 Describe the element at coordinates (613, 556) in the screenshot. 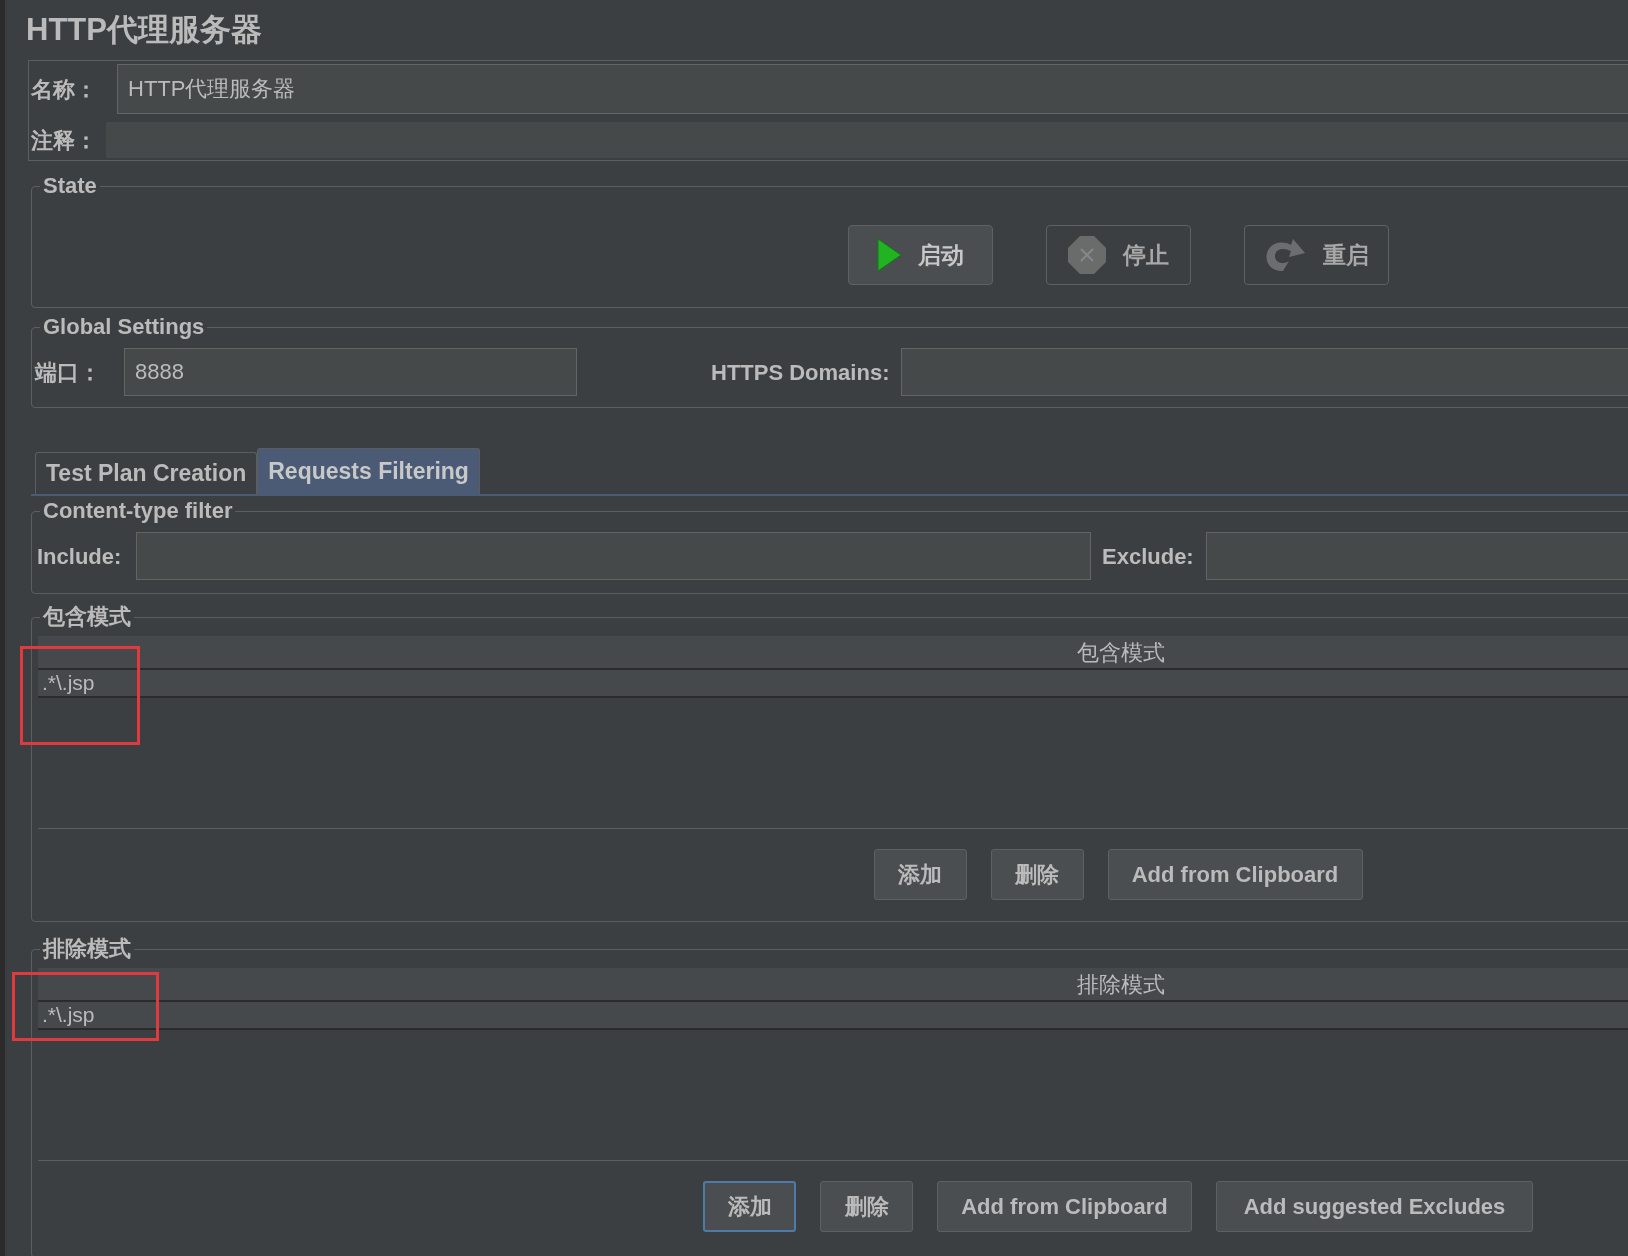

I see `include-input` at that location.